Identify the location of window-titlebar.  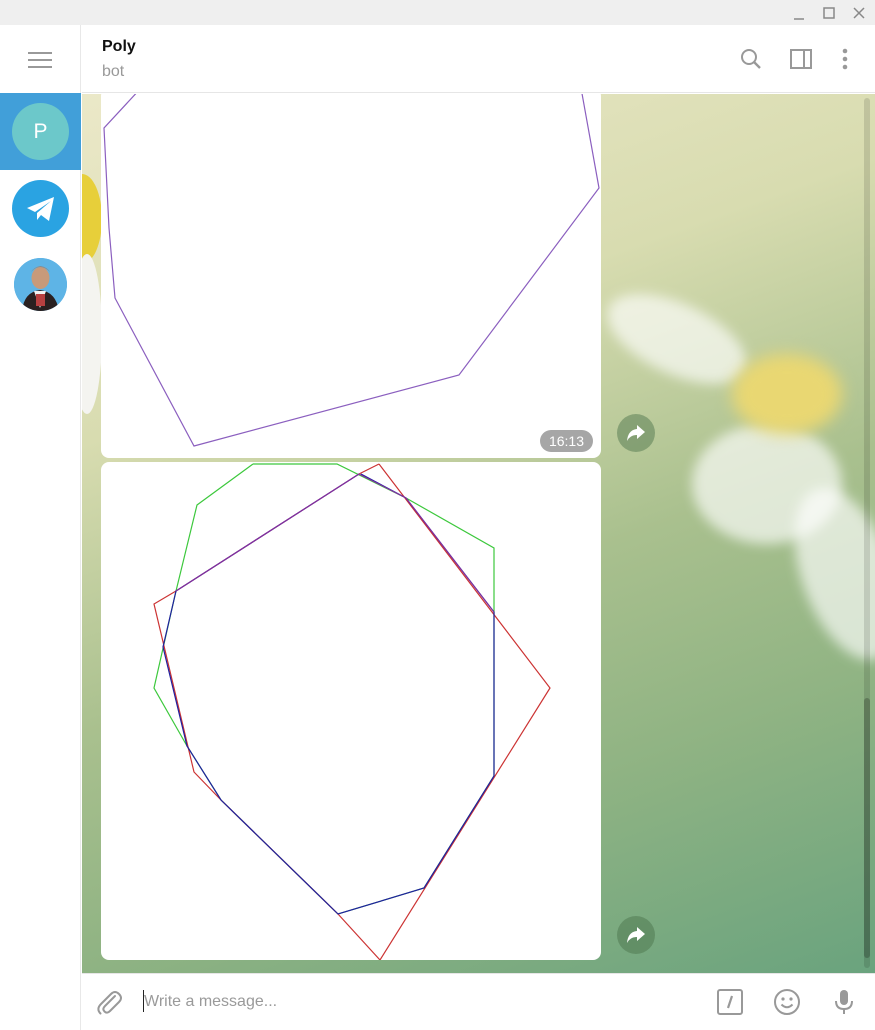
(437, 12).